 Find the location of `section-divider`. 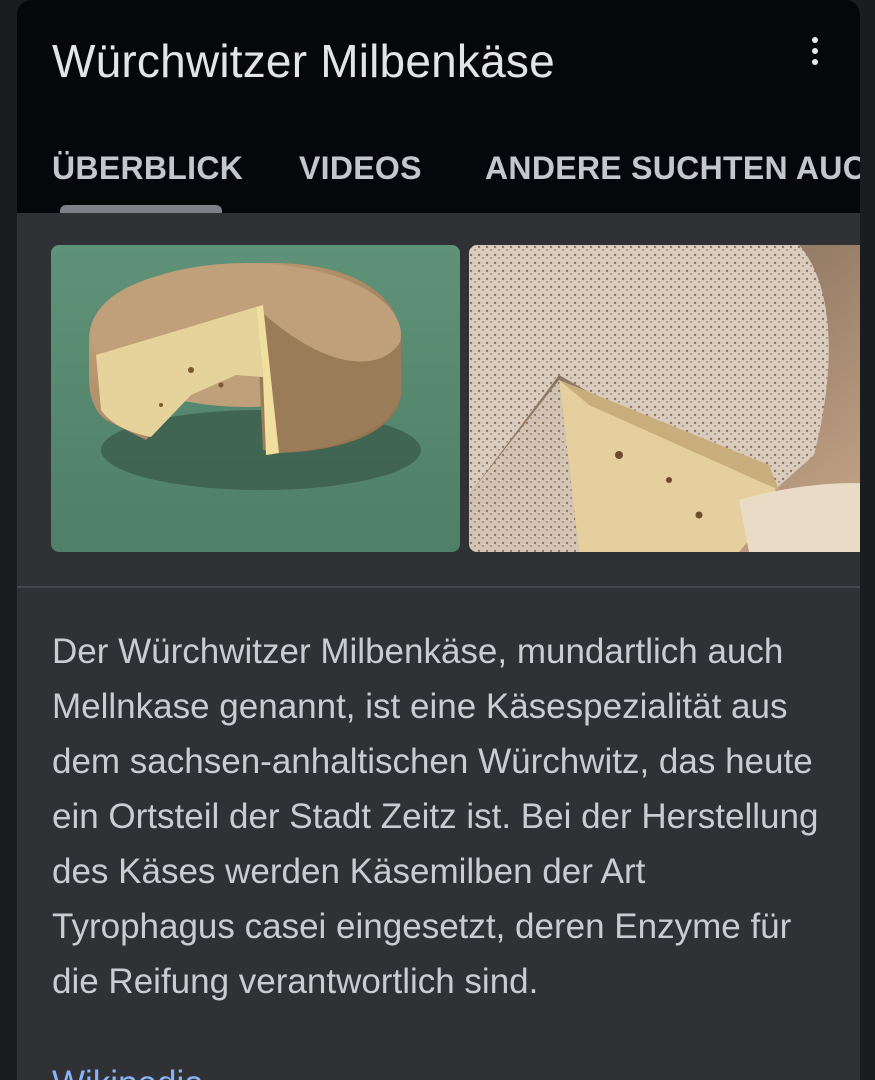

section-divider is located at coordinates (438, 587).